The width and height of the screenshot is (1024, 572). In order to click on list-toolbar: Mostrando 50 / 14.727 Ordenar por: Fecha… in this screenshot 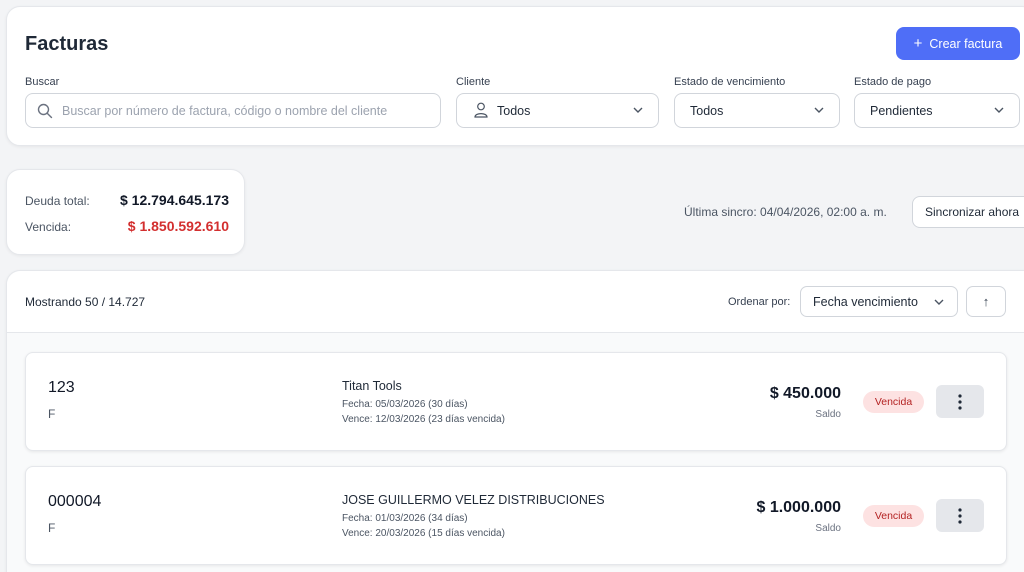, I will do `click(515, 302)`.